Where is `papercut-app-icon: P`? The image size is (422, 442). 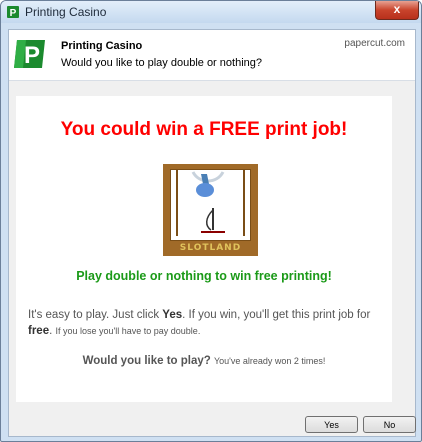
papercut-app-icon: P is located at coordinates (13, 12).